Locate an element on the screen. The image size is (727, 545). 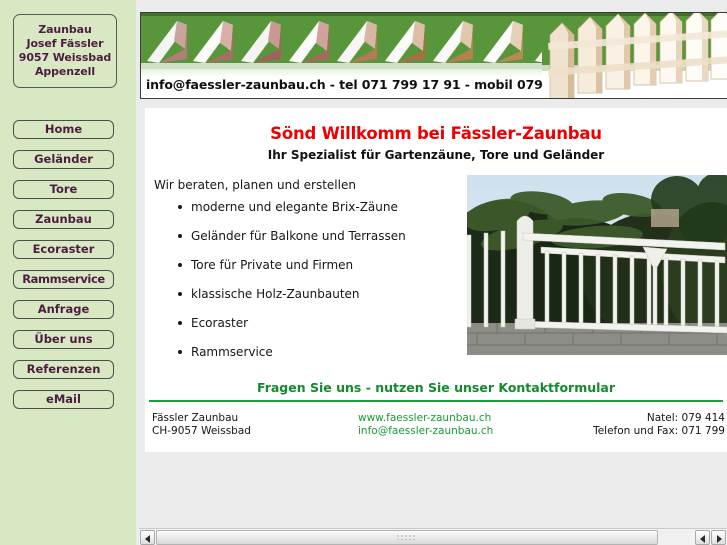
list-item: Rammservice is located at coordinates (292, 359).